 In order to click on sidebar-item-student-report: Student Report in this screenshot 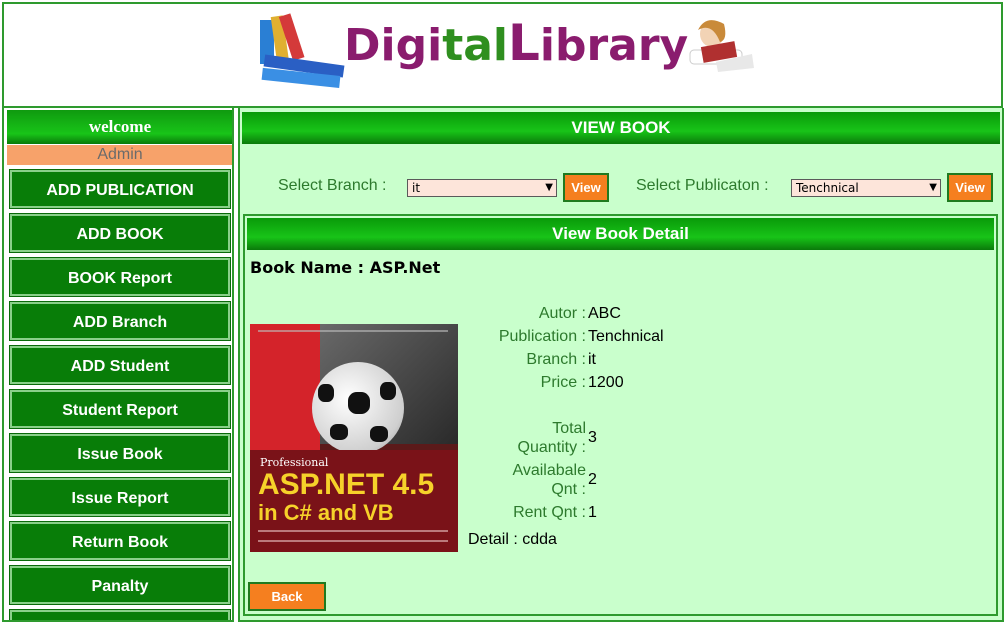, I will do `click(120, 409)`.